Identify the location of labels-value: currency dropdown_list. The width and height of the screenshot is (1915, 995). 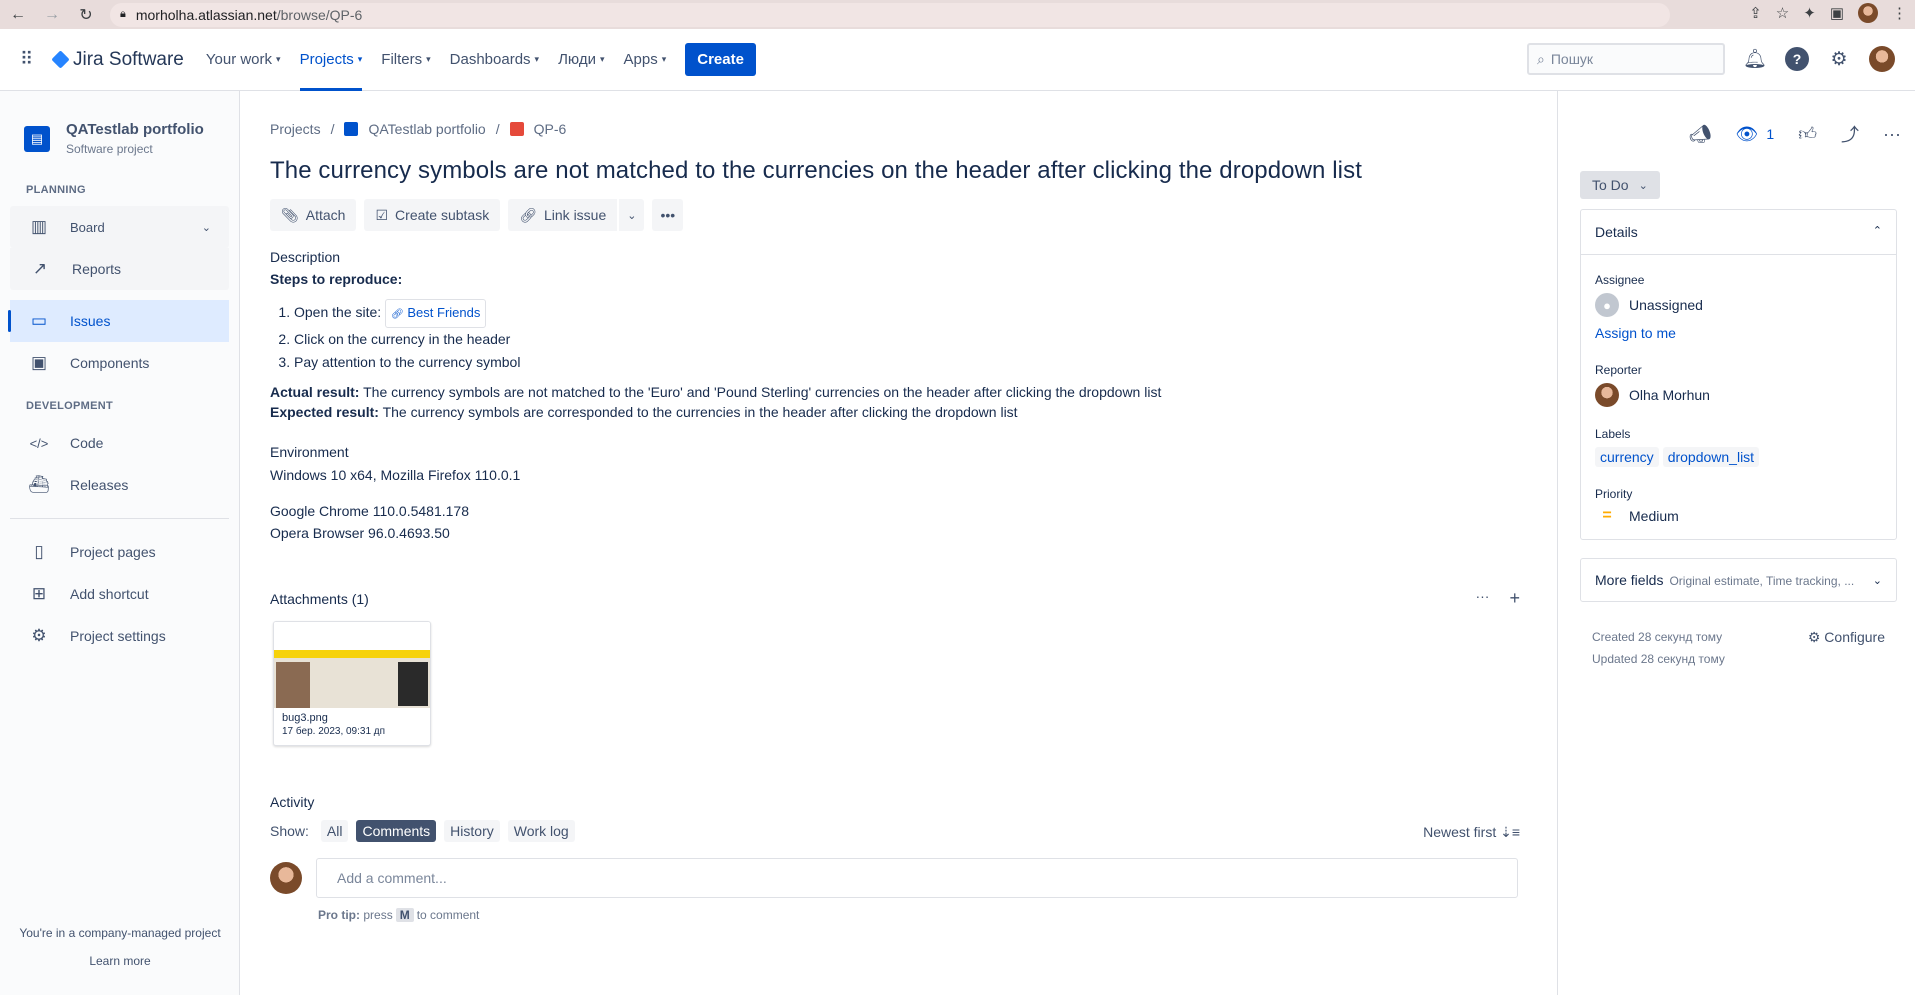
(1738, 457).